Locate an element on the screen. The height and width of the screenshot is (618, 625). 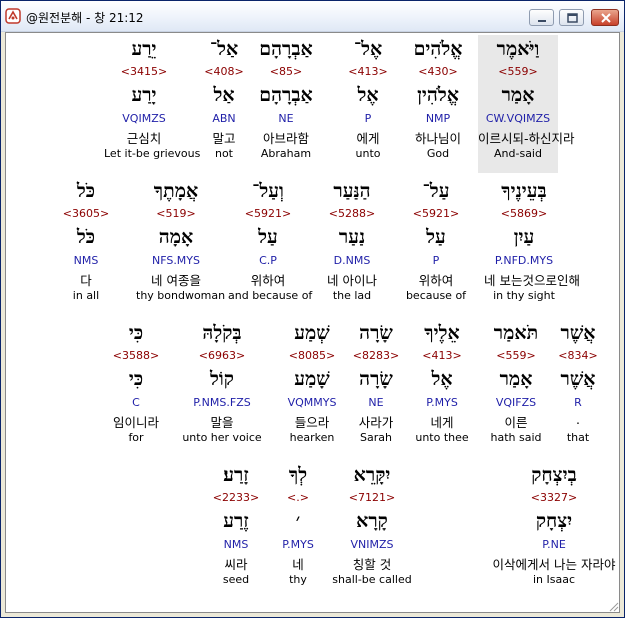
english-gloss: in Isaac is located at coordinates (554, 579).